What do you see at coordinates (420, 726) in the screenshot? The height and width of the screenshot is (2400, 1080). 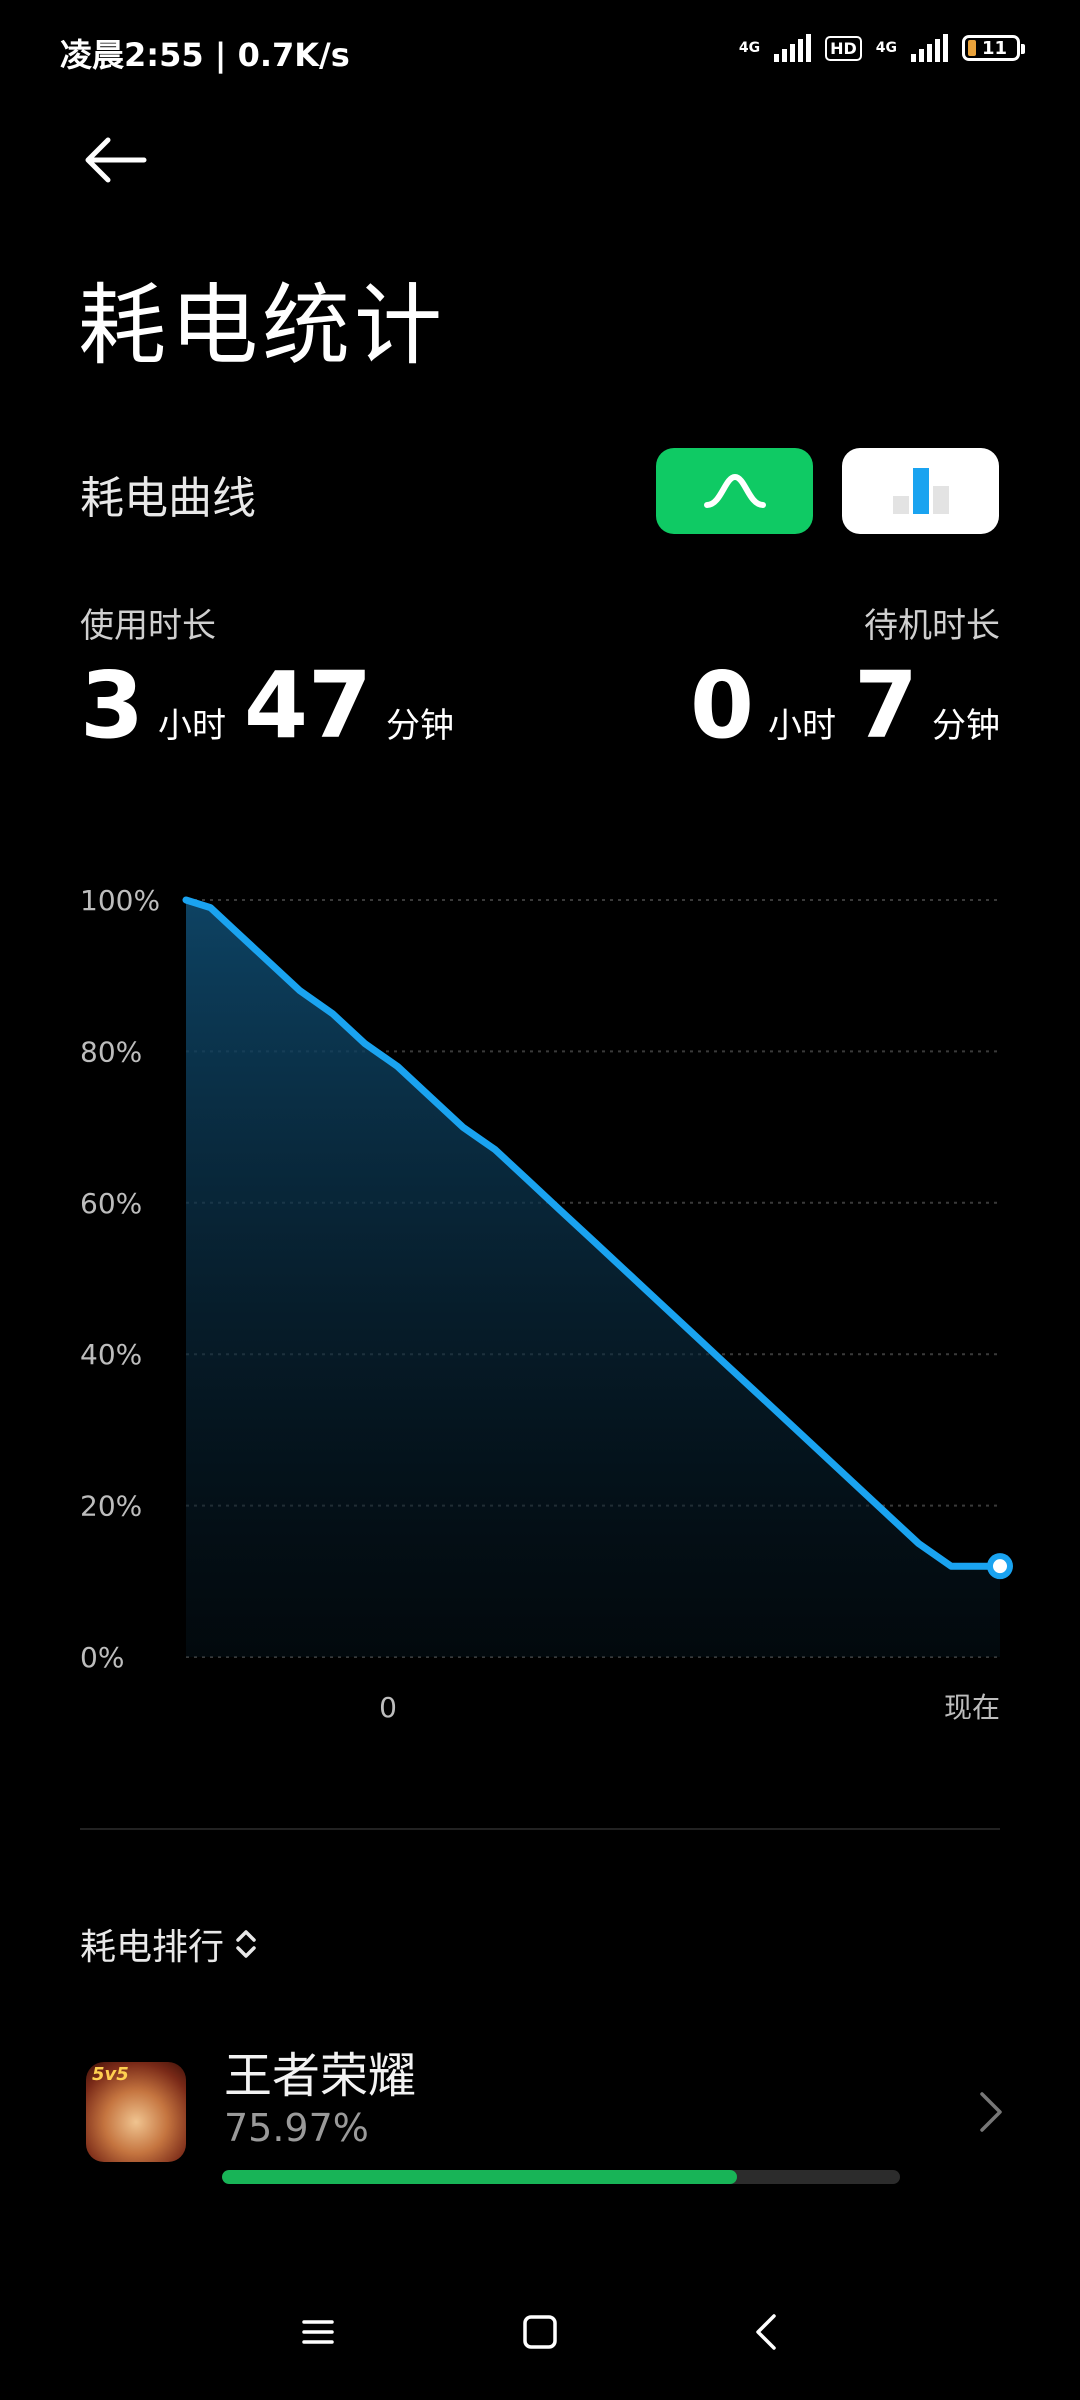 I see `usage-minute-unit: 分钟` at bounding box center [420, 726].